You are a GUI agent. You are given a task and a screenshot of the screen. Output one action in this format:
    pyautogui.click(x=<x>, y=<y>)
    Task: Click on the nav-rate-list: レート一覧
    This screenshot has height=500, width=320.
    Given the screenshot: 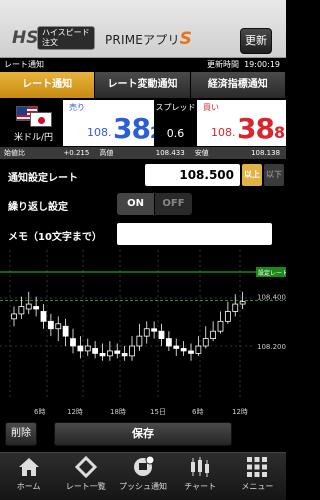 What is the action you would take?
    pyautogui.click(x=85, y=476)
    